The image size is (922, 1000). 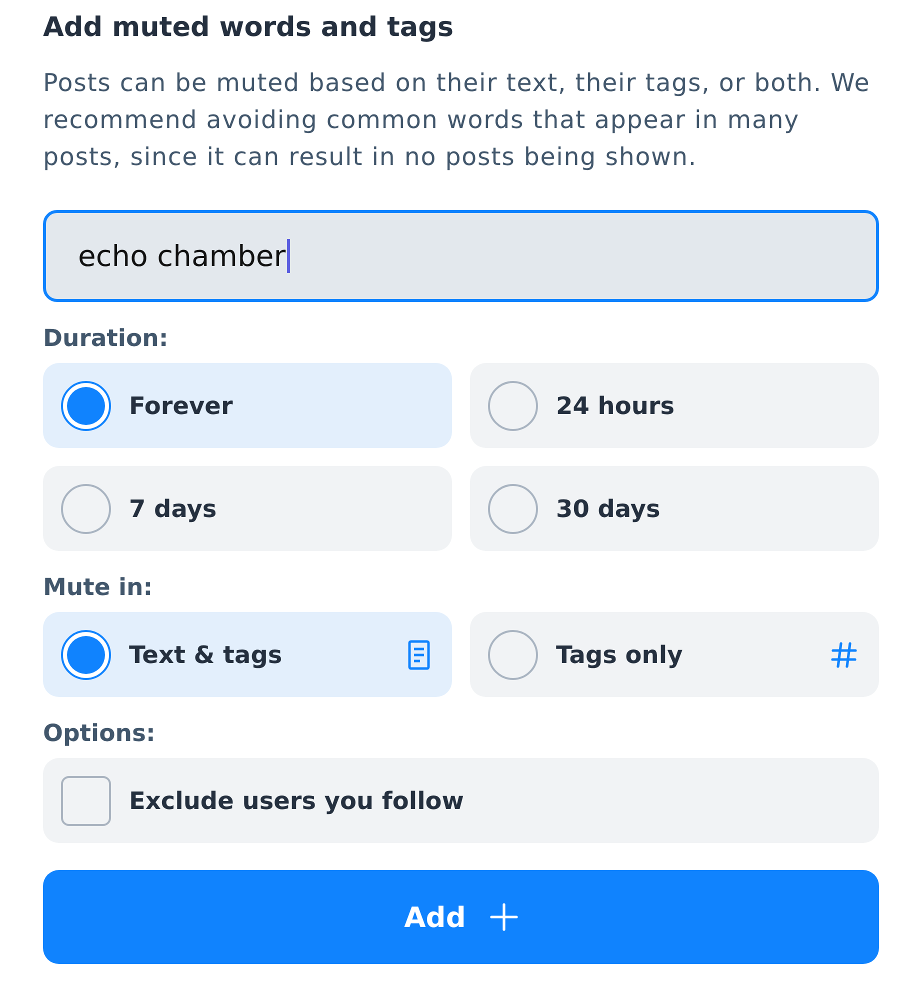 I want to click on checkbox, so click(x=86, y=801).